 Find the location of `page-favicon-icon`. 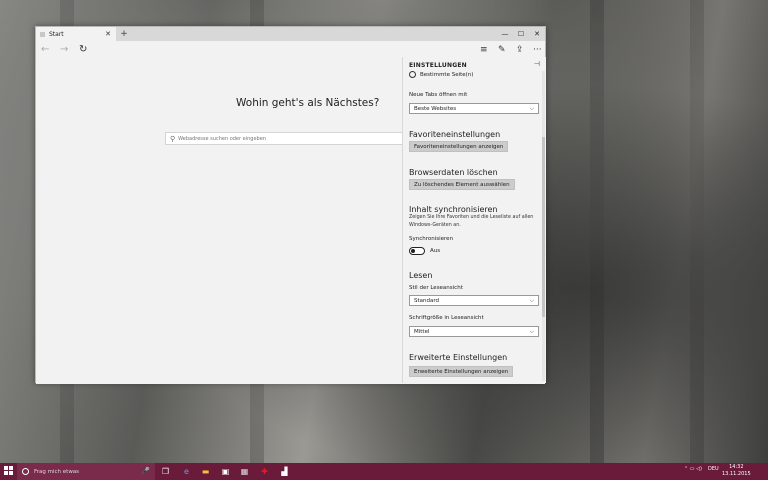

page-favicon-icon is located at coordinates (42, 34).